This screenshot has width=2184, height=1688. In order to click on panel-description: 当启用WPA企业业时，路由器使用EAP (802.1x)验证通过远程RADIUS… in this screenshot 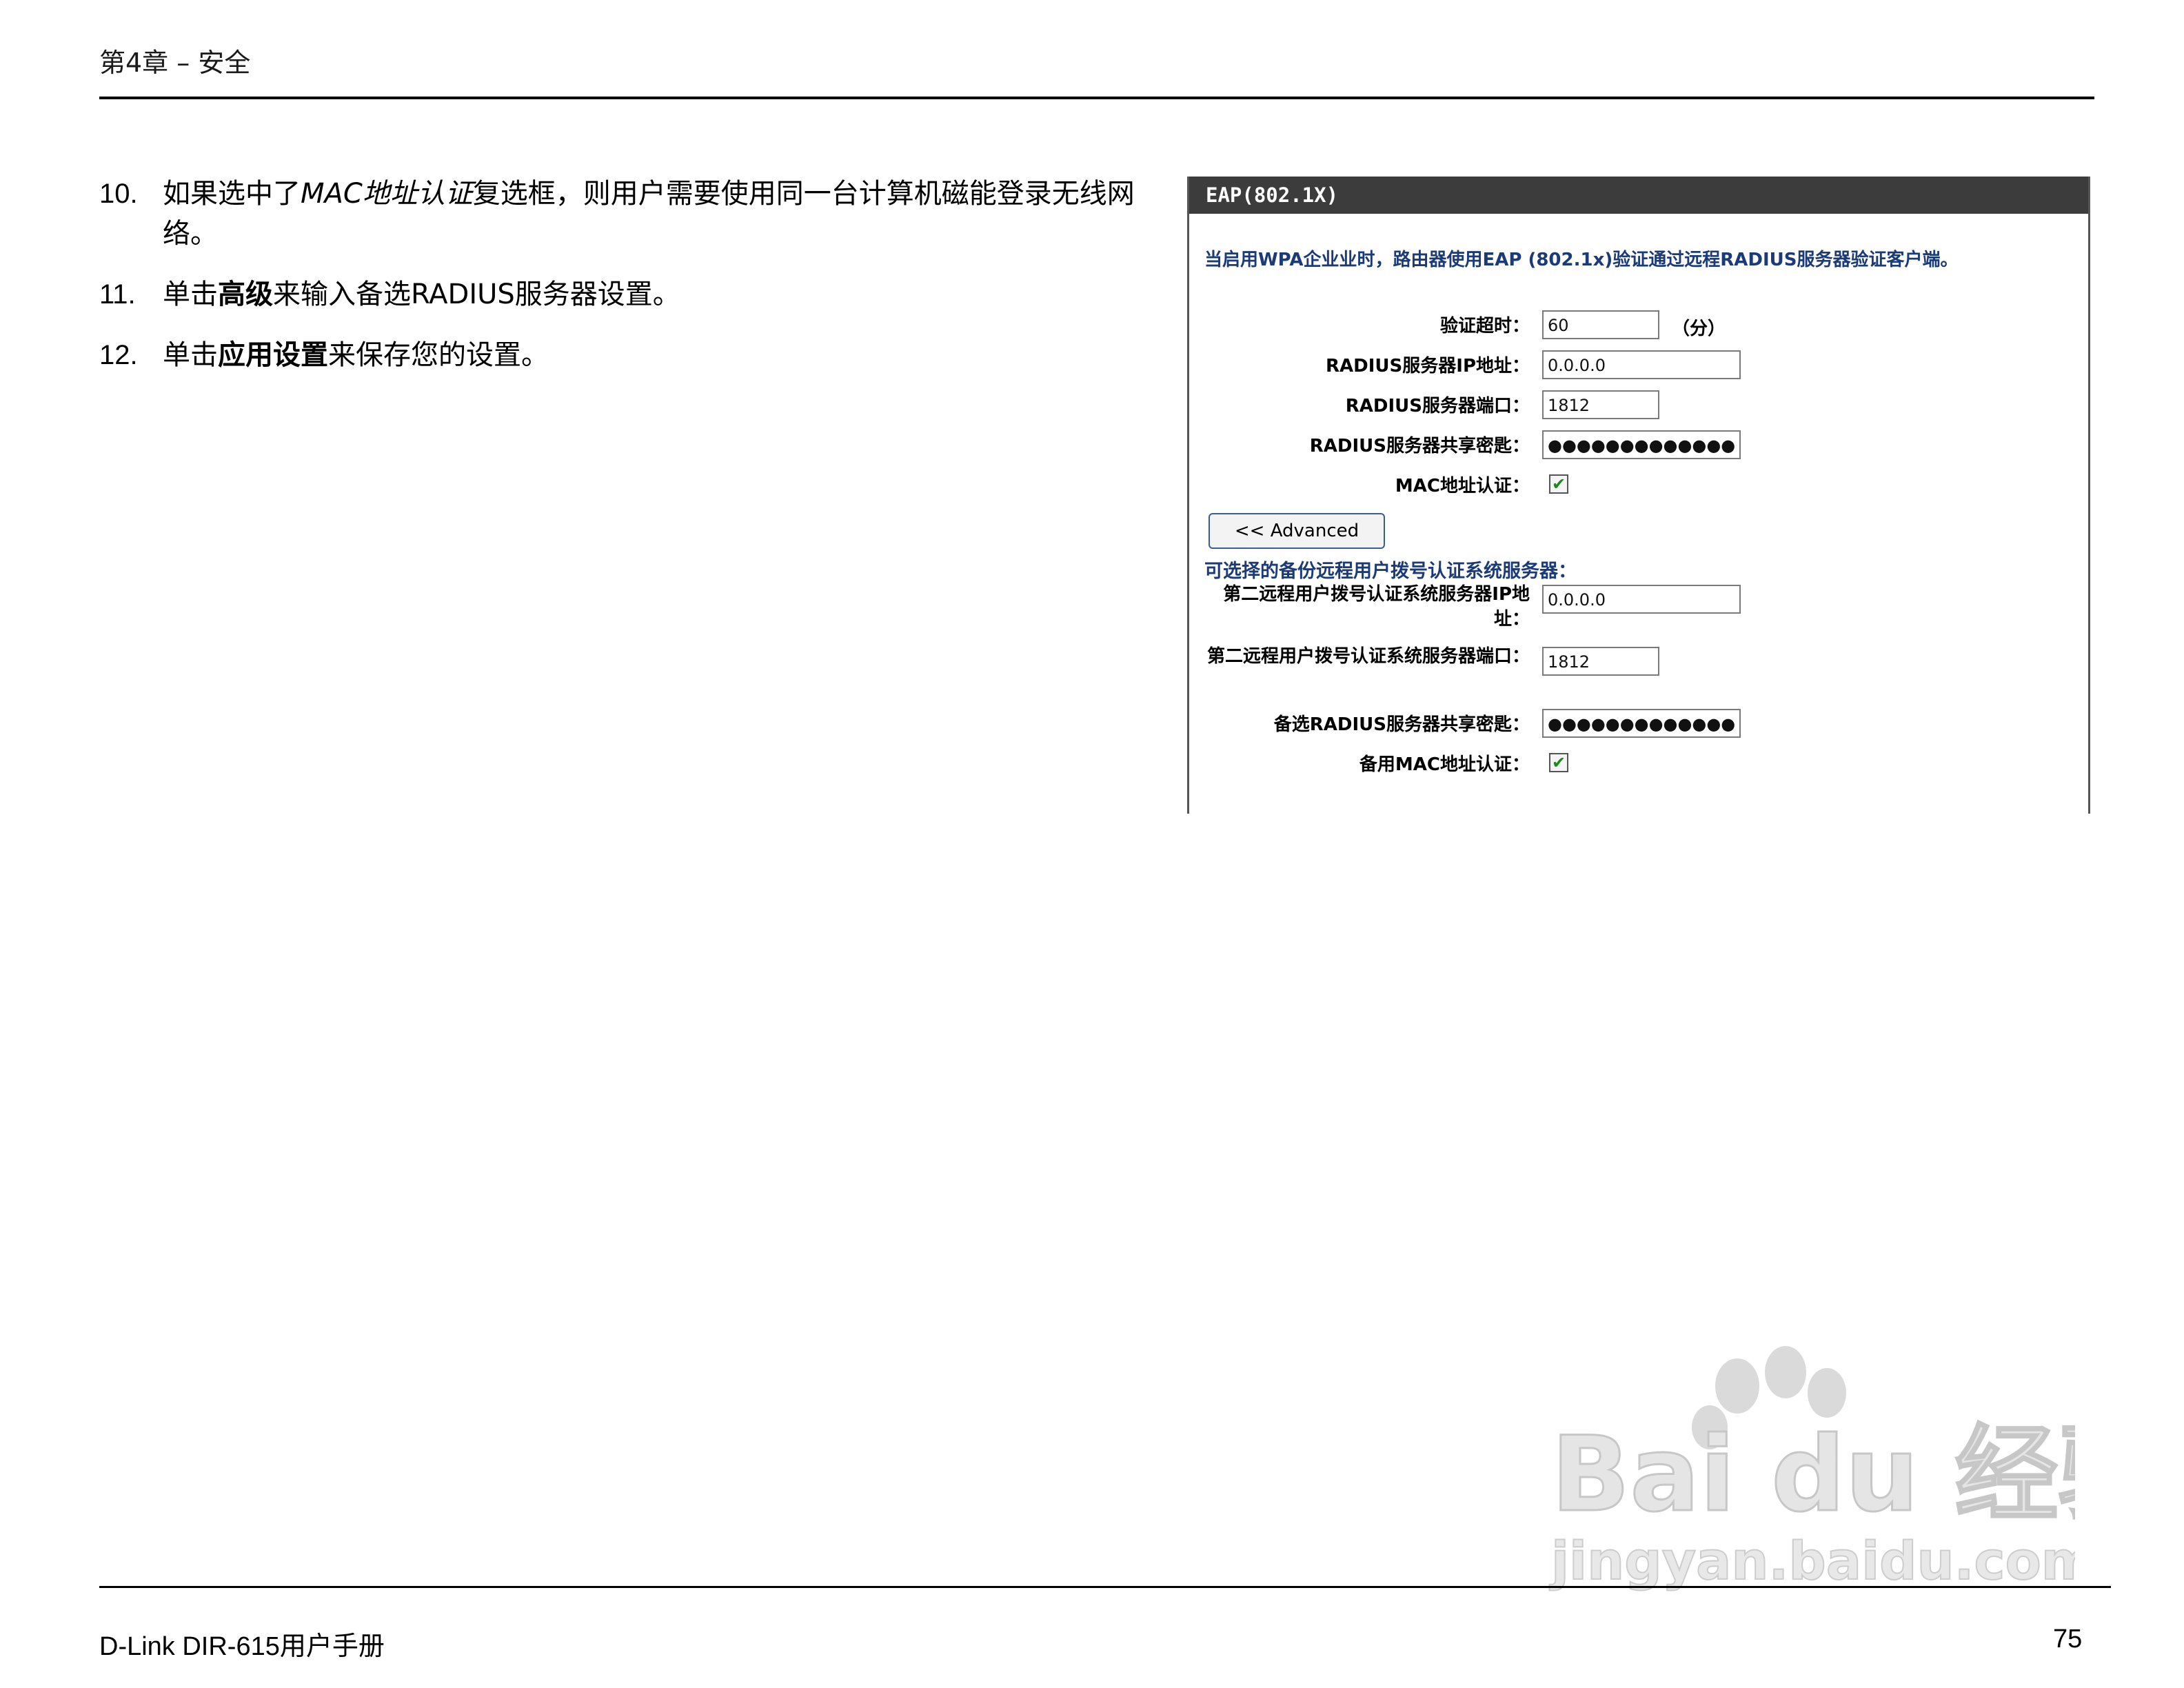, I will do `click(1581, 260)`.